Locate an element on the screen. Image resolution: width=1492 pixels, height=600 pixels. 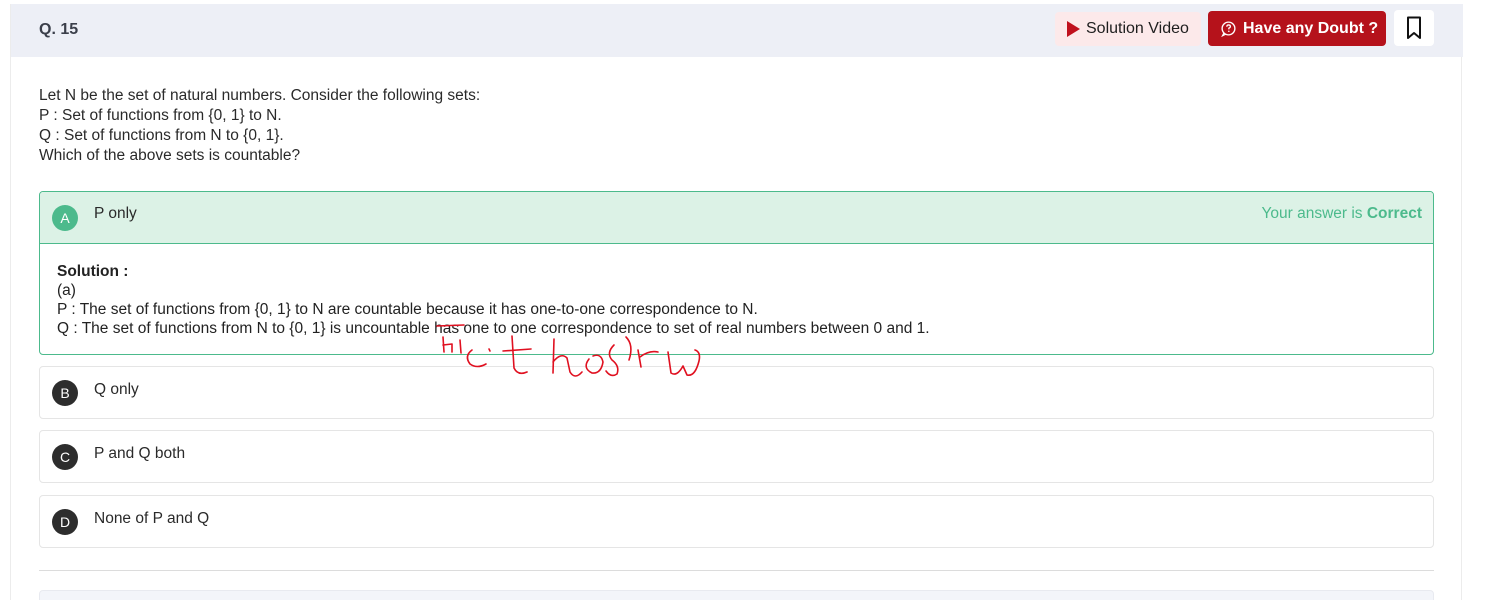
play-icon is located at coordinates (1073, 29).